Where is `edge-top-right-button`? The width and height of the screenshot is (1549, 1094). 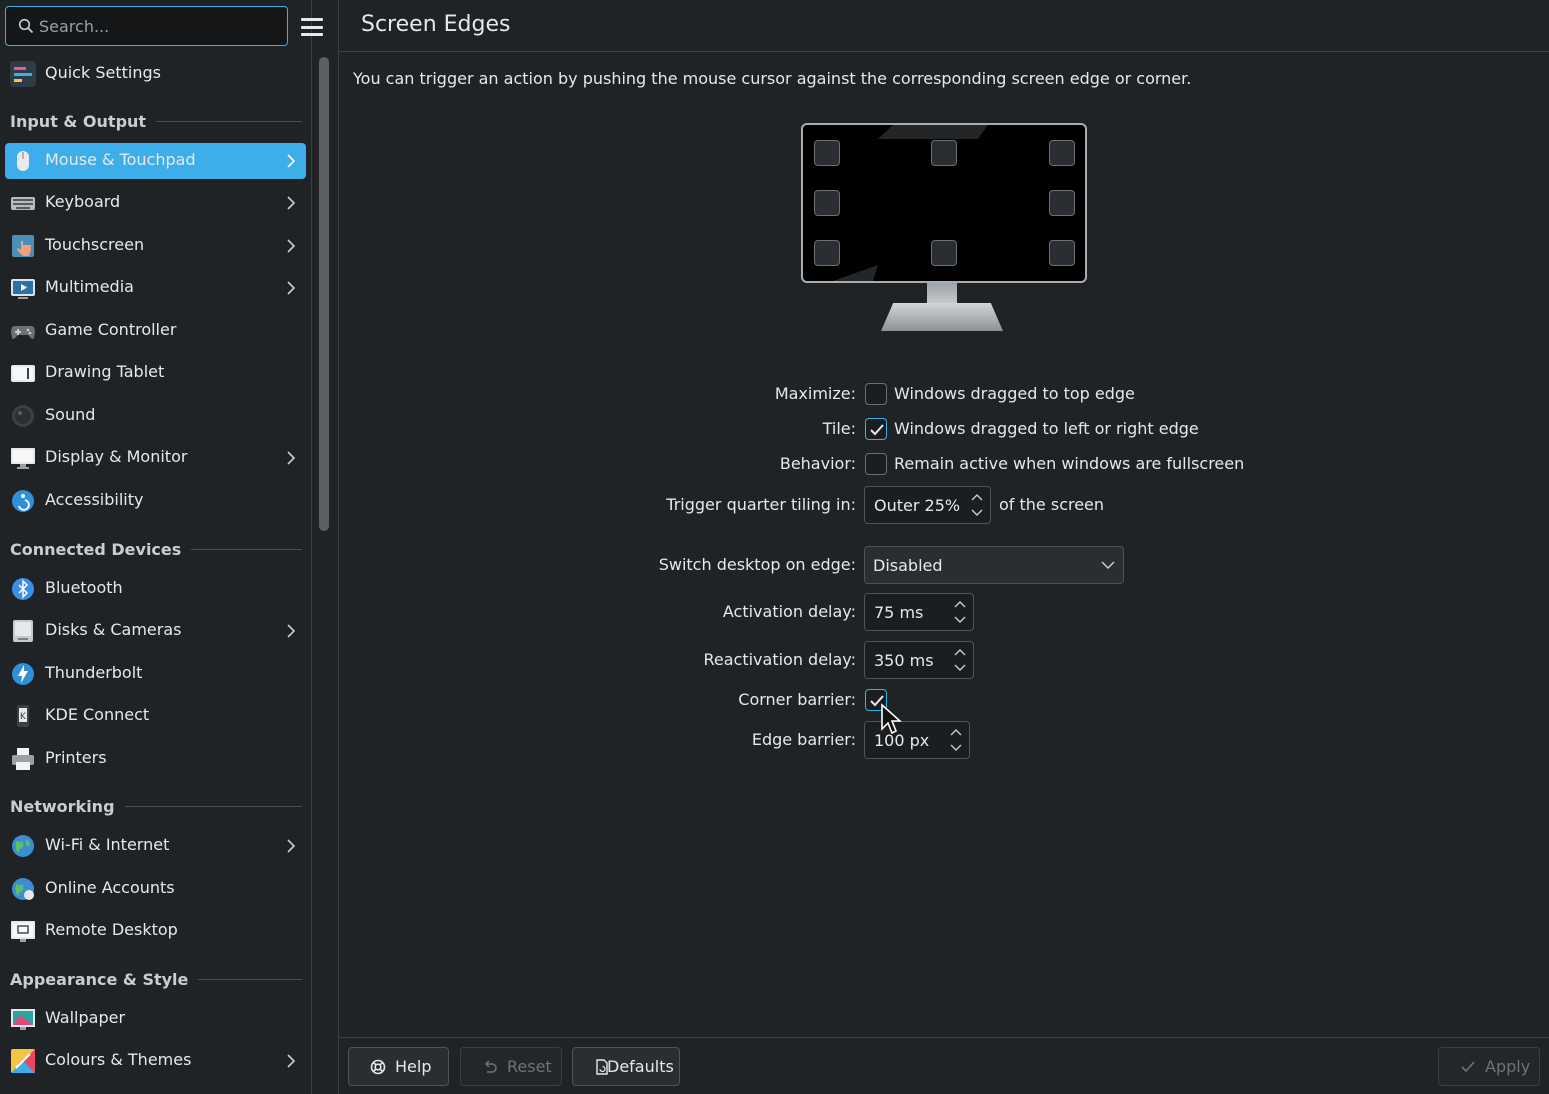 edge-top-right-button is located at coordinates (1062, 153).